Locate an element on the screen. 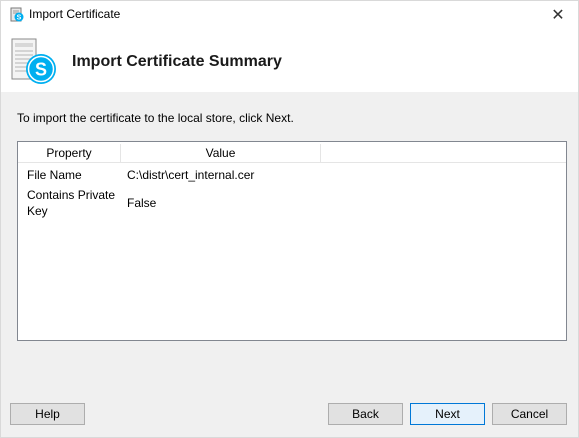 Image resolution: width=579 pixels, height=438 pixels. cancel-button: Cancel is located at coordinates (529, 414).